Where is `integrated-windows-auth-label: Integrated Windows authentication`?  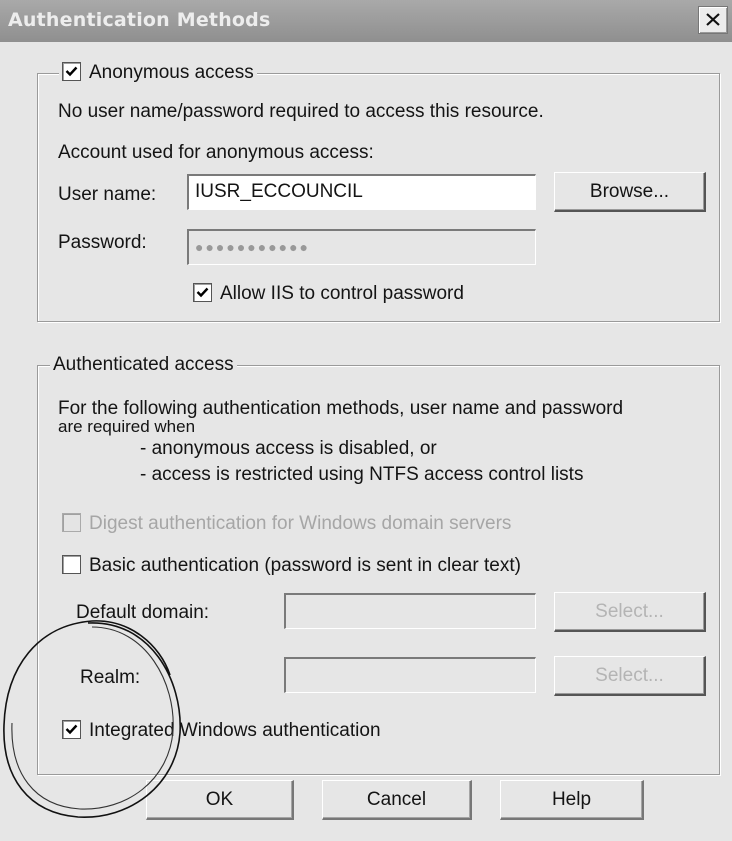
integrated-windows-auth-label: Integrated Windows authentication is located at coordinates (235, 730).